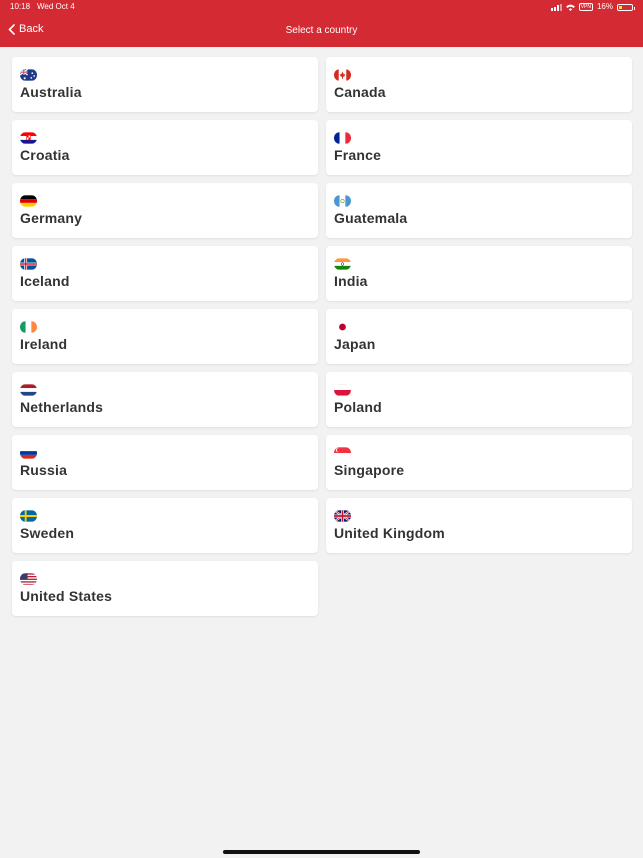 The width and height of the screenshot is (643, 858). I want to click on country-name: France, so click(358, 155).